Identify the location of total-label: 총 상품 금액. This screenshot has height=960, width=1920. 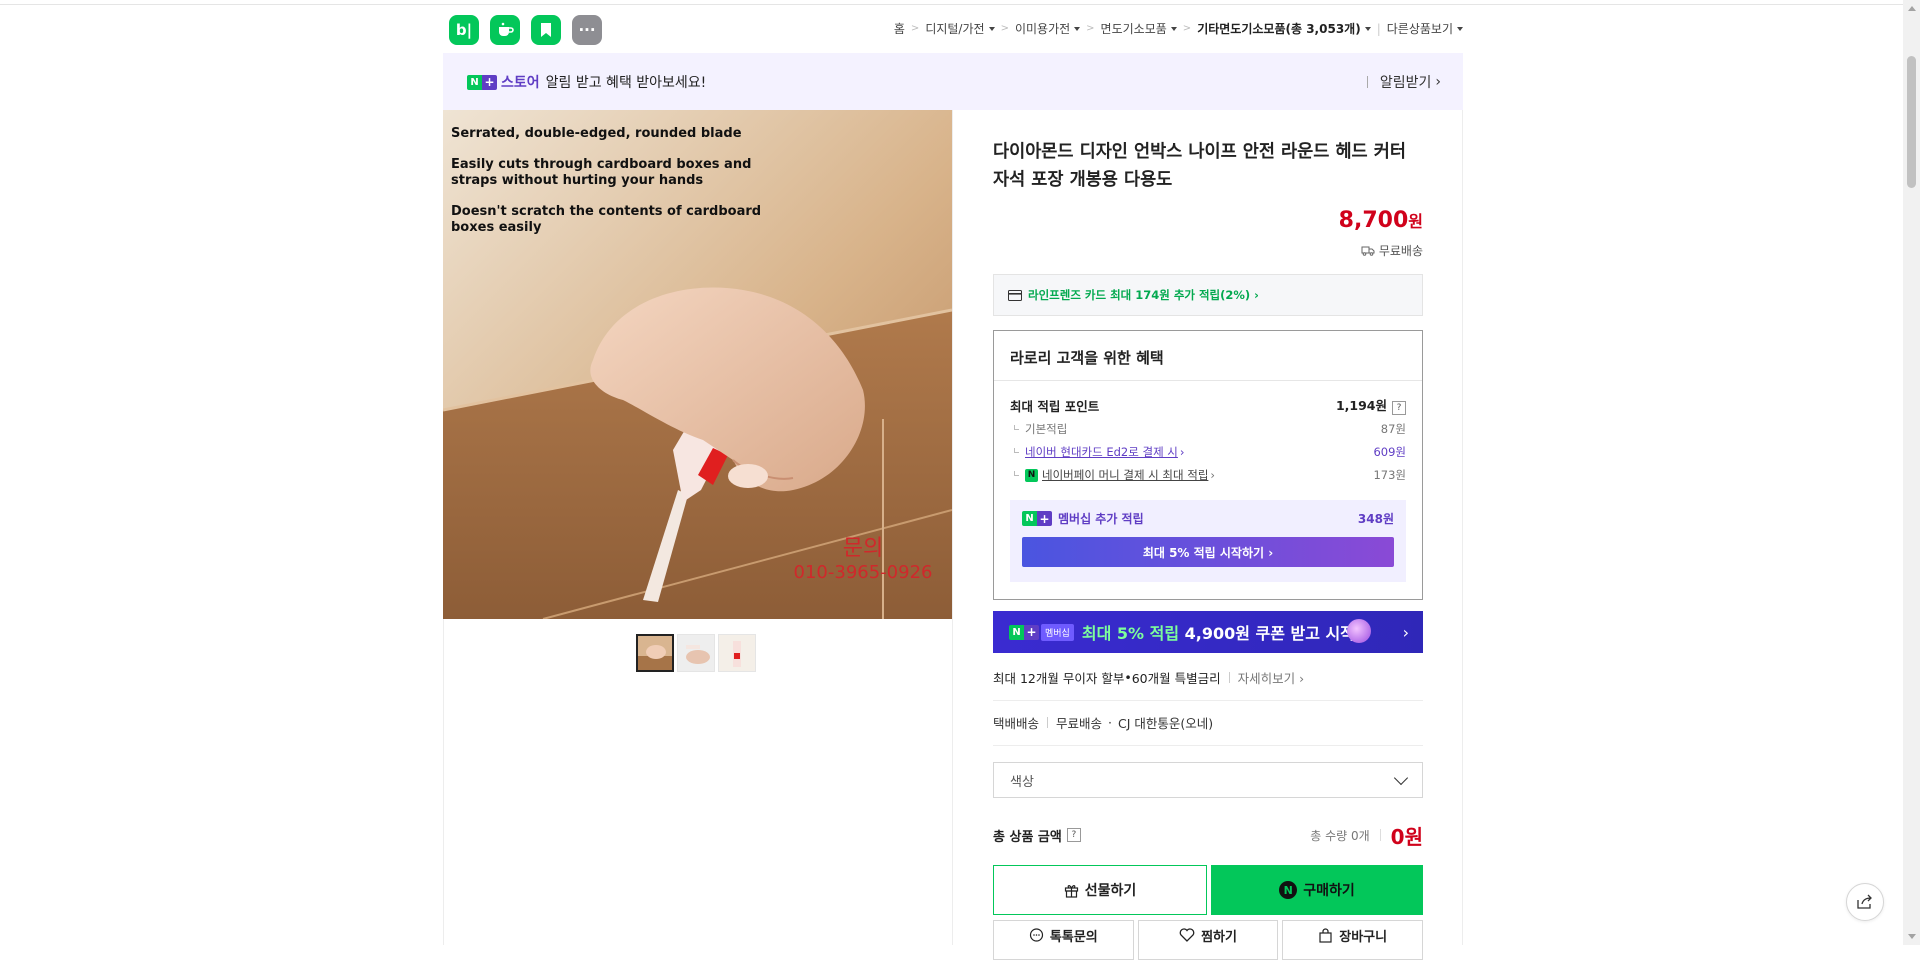
(1027, 837).